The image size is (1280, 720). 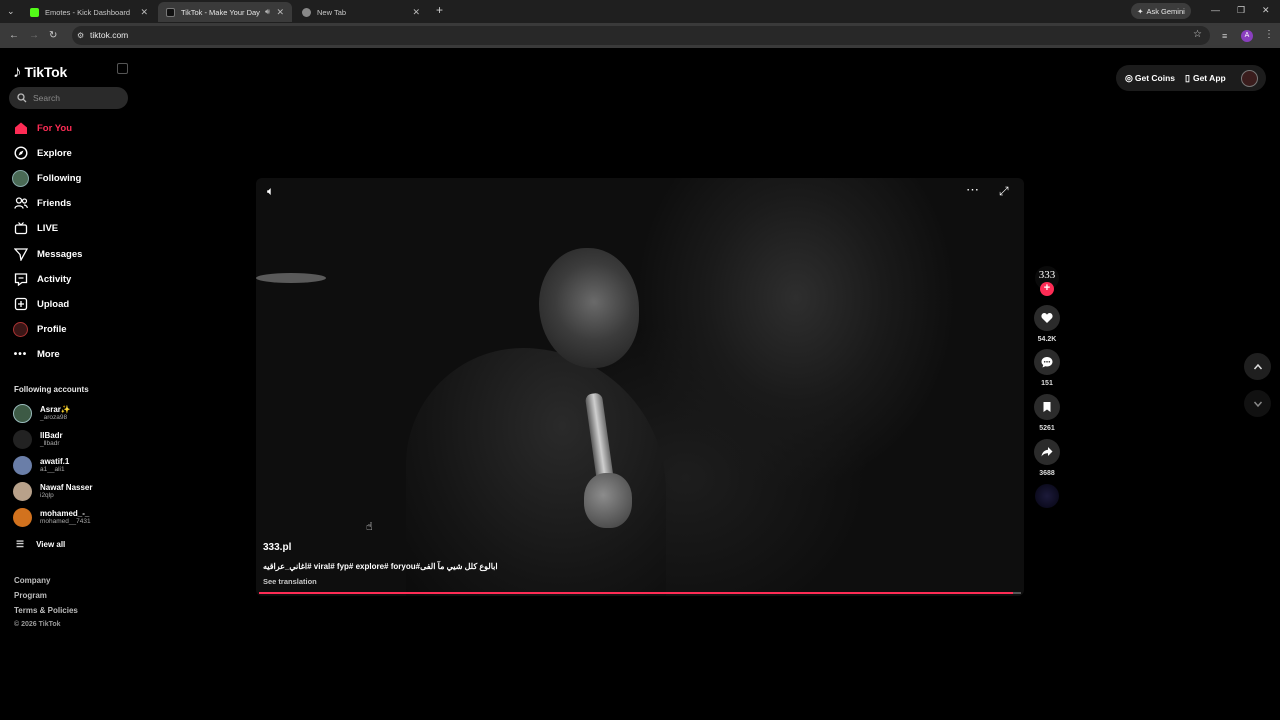 I want to click on previous-video-button, so click(x=1257, y=366).